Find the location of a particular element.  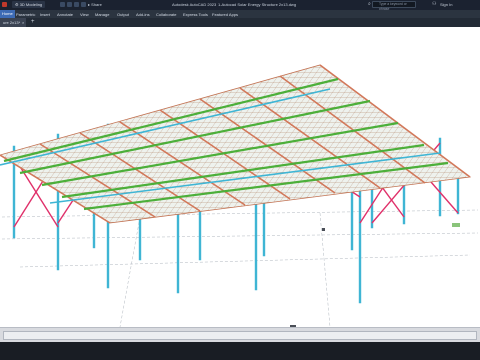

status-bar is located at coordinates (240, 334).